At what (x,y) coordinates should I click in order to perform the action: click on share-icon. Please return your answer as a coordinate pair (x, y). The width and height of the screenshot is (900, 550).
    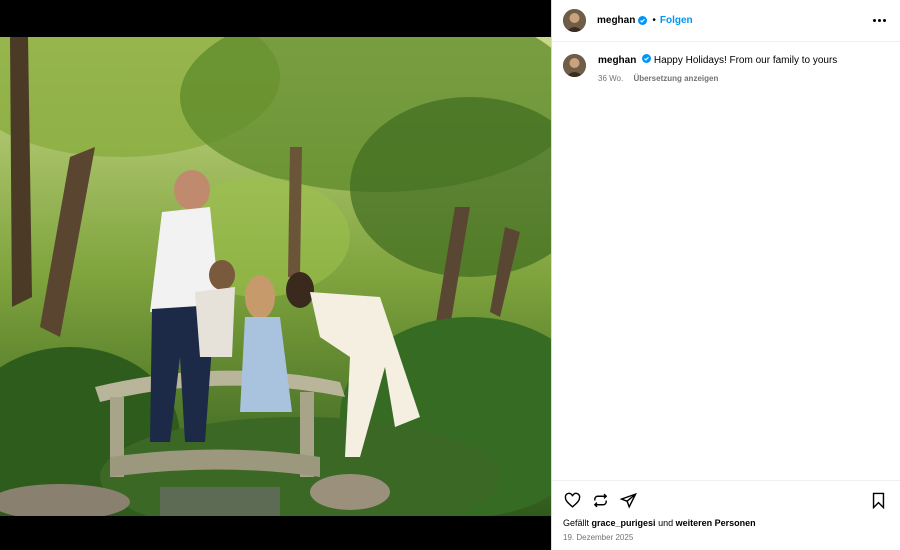
    Looking at the image, I should click on (628, 500).